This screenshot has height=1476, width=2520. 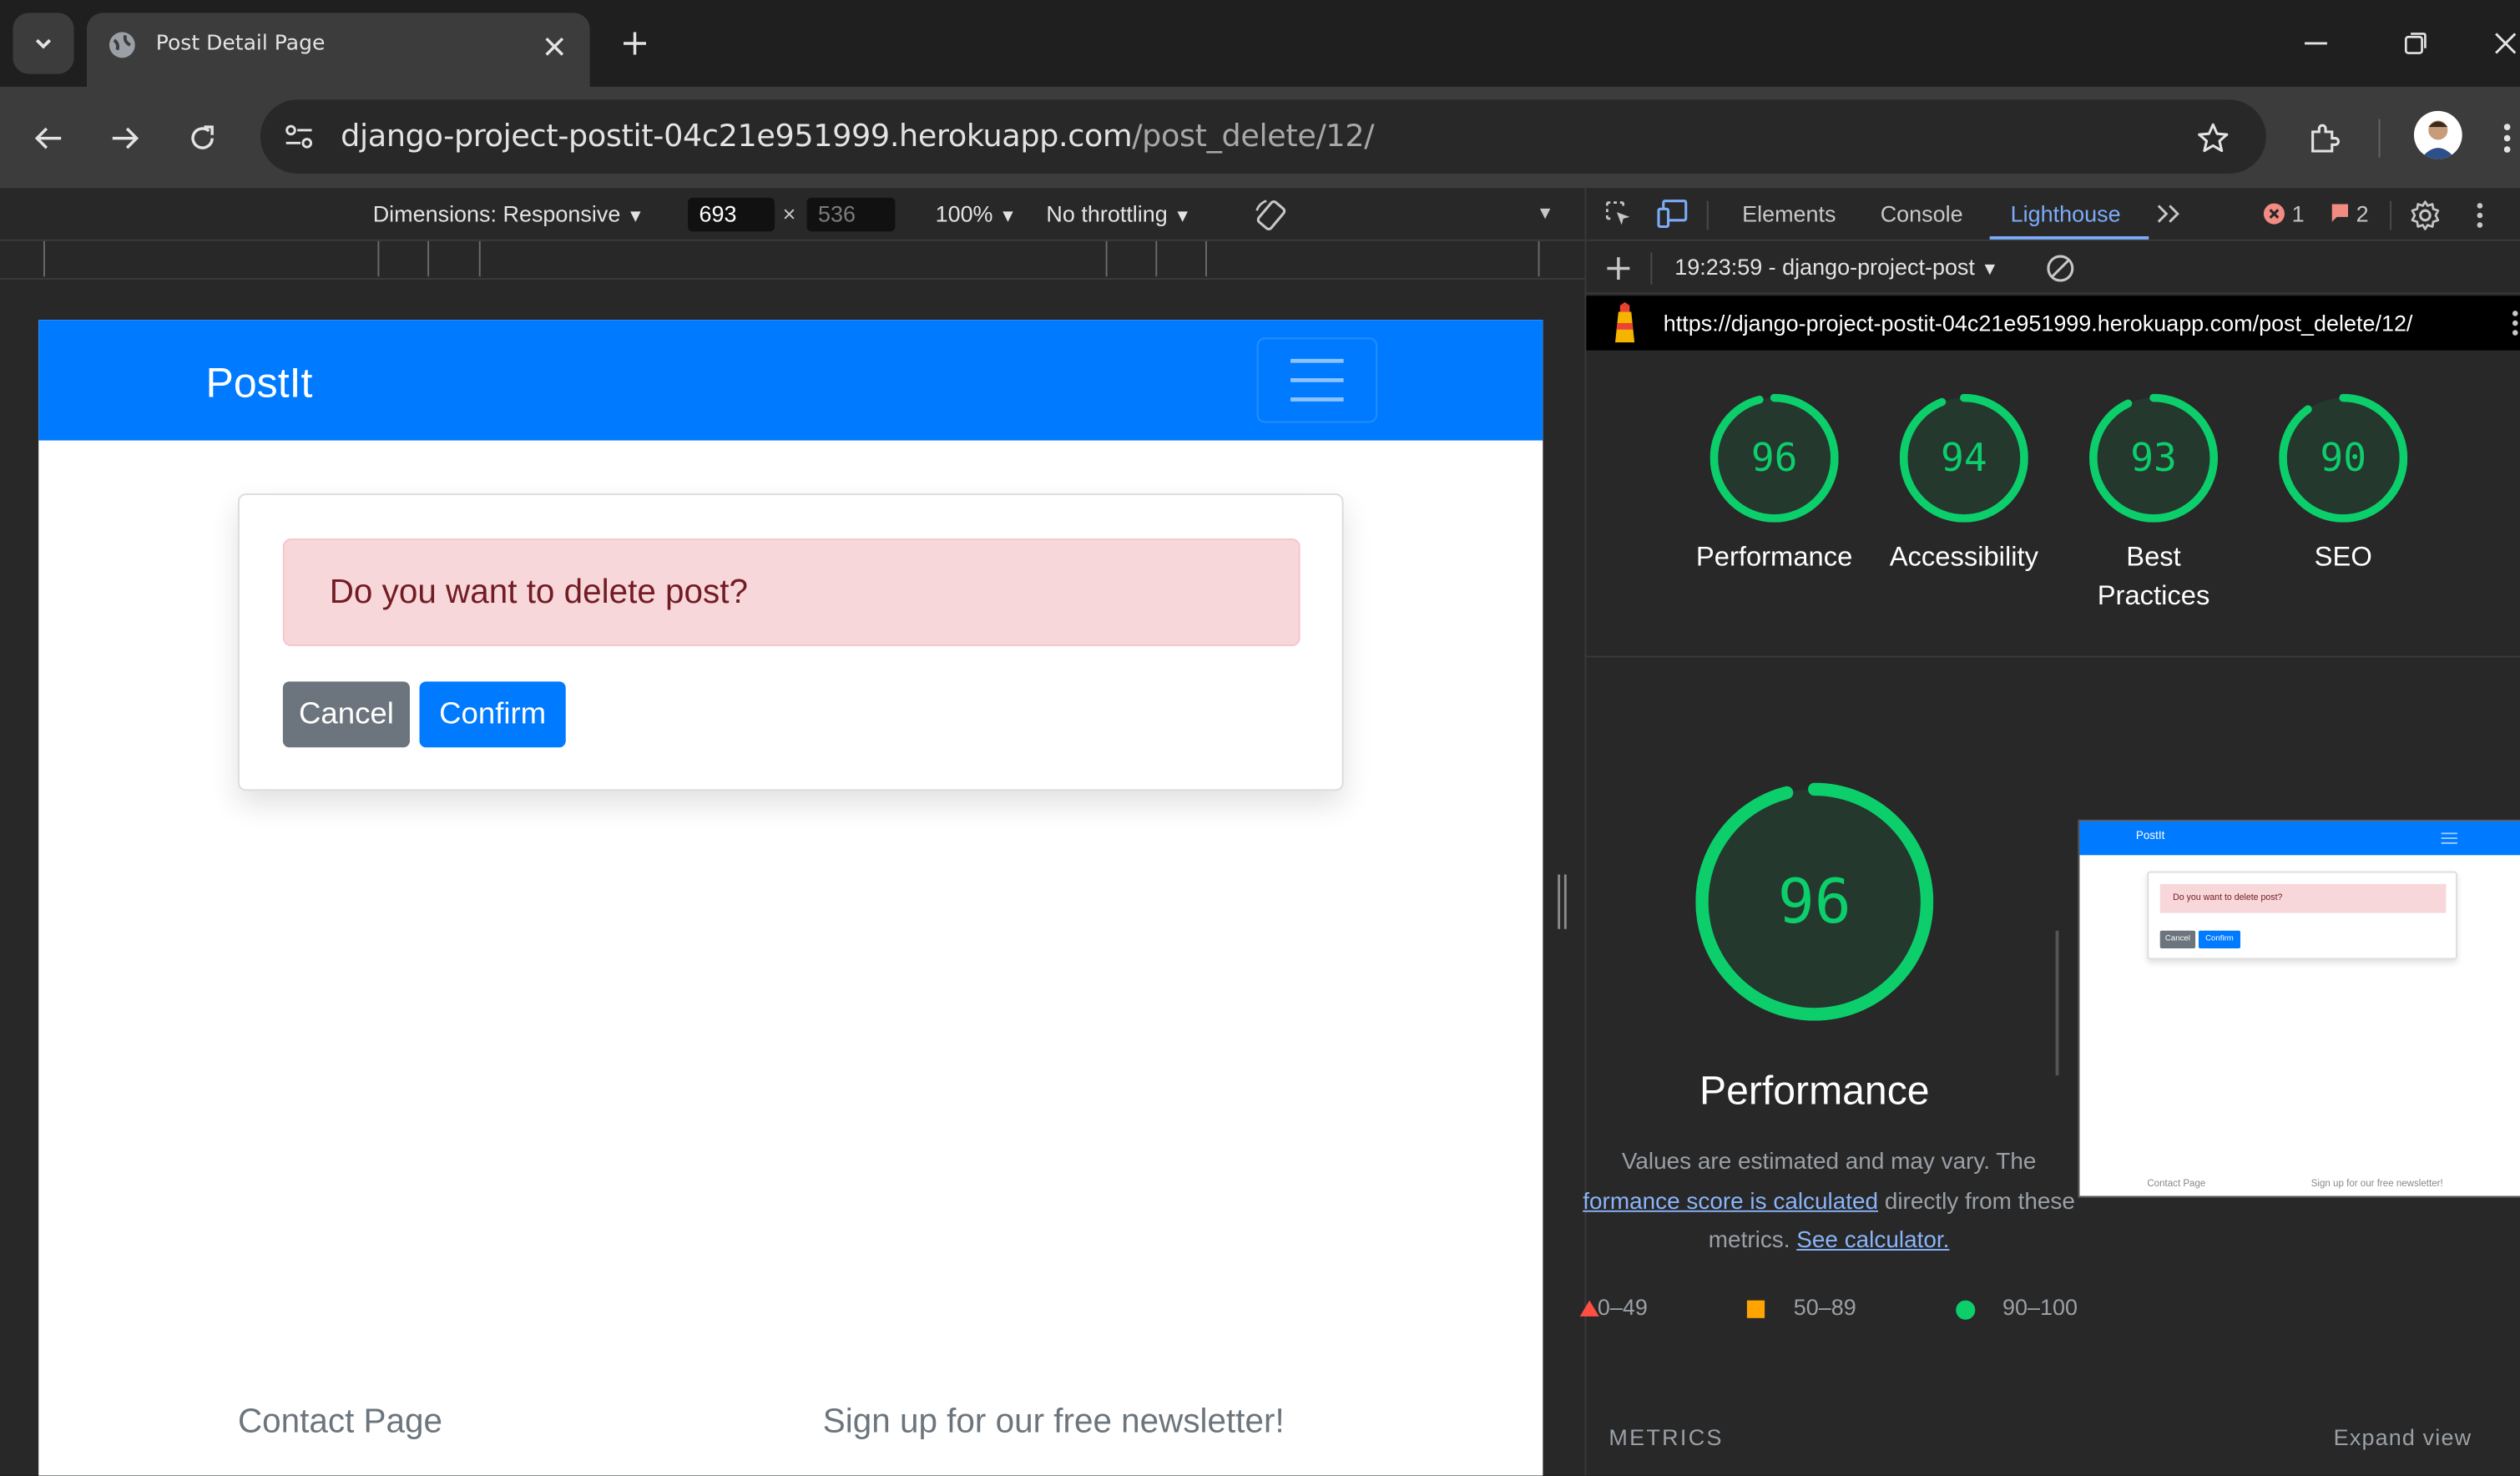 I want to click on issues-count: 2, so click(x=2362, y=214).